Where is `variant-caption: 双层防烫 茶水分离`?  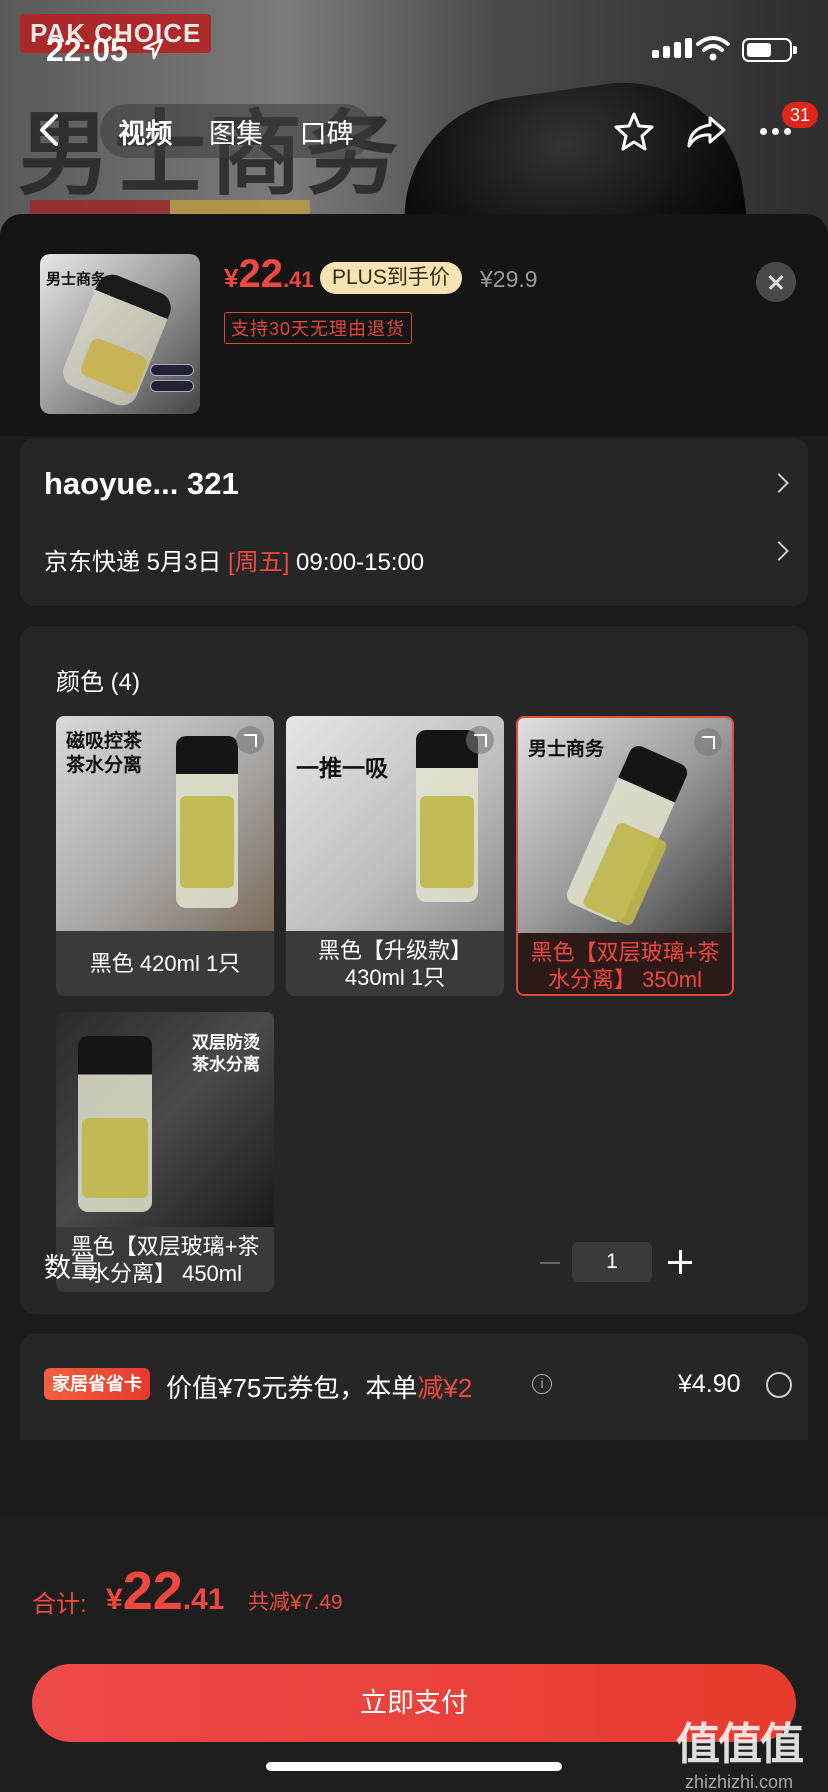 variant-caption: 双层防烫 茶水分离 is located at coordinates (226, 1053).